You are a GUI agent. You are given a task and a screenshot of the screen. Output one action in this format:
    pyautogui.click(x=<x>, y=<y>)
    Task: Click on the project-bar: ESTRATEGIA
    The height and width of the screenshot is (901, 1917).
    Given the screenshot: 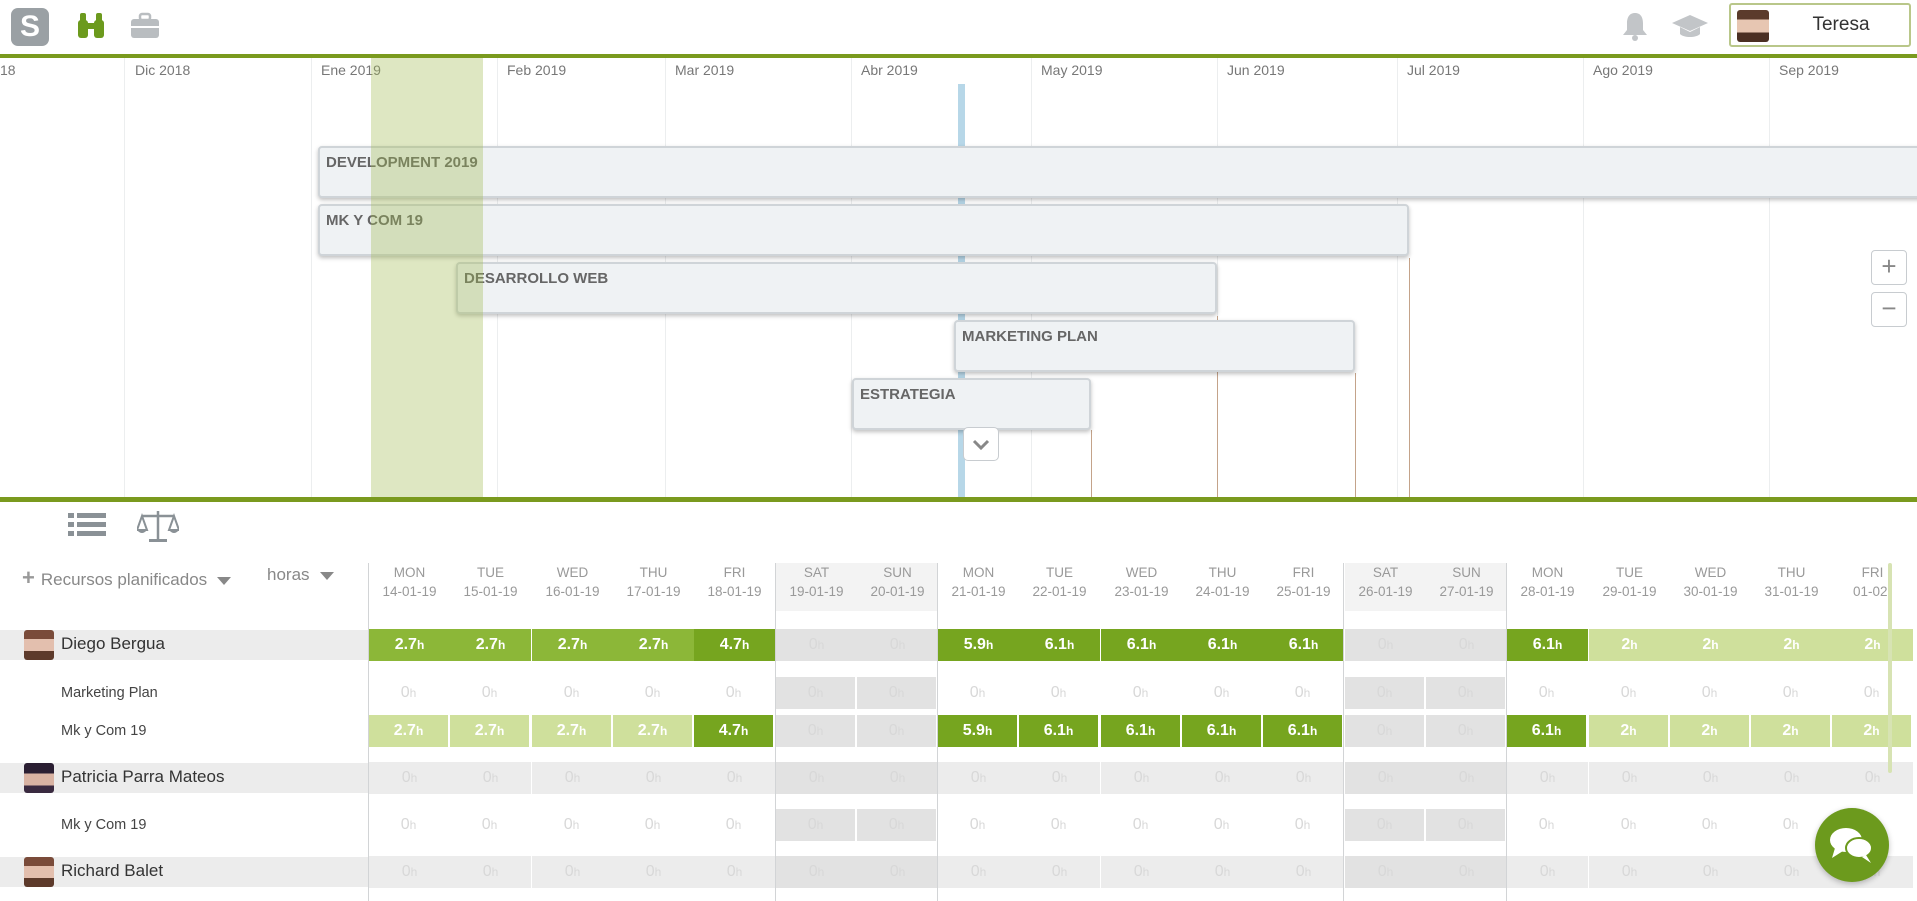 What is the action you would take?
    pyautogui.click(x=971, y=404)
    